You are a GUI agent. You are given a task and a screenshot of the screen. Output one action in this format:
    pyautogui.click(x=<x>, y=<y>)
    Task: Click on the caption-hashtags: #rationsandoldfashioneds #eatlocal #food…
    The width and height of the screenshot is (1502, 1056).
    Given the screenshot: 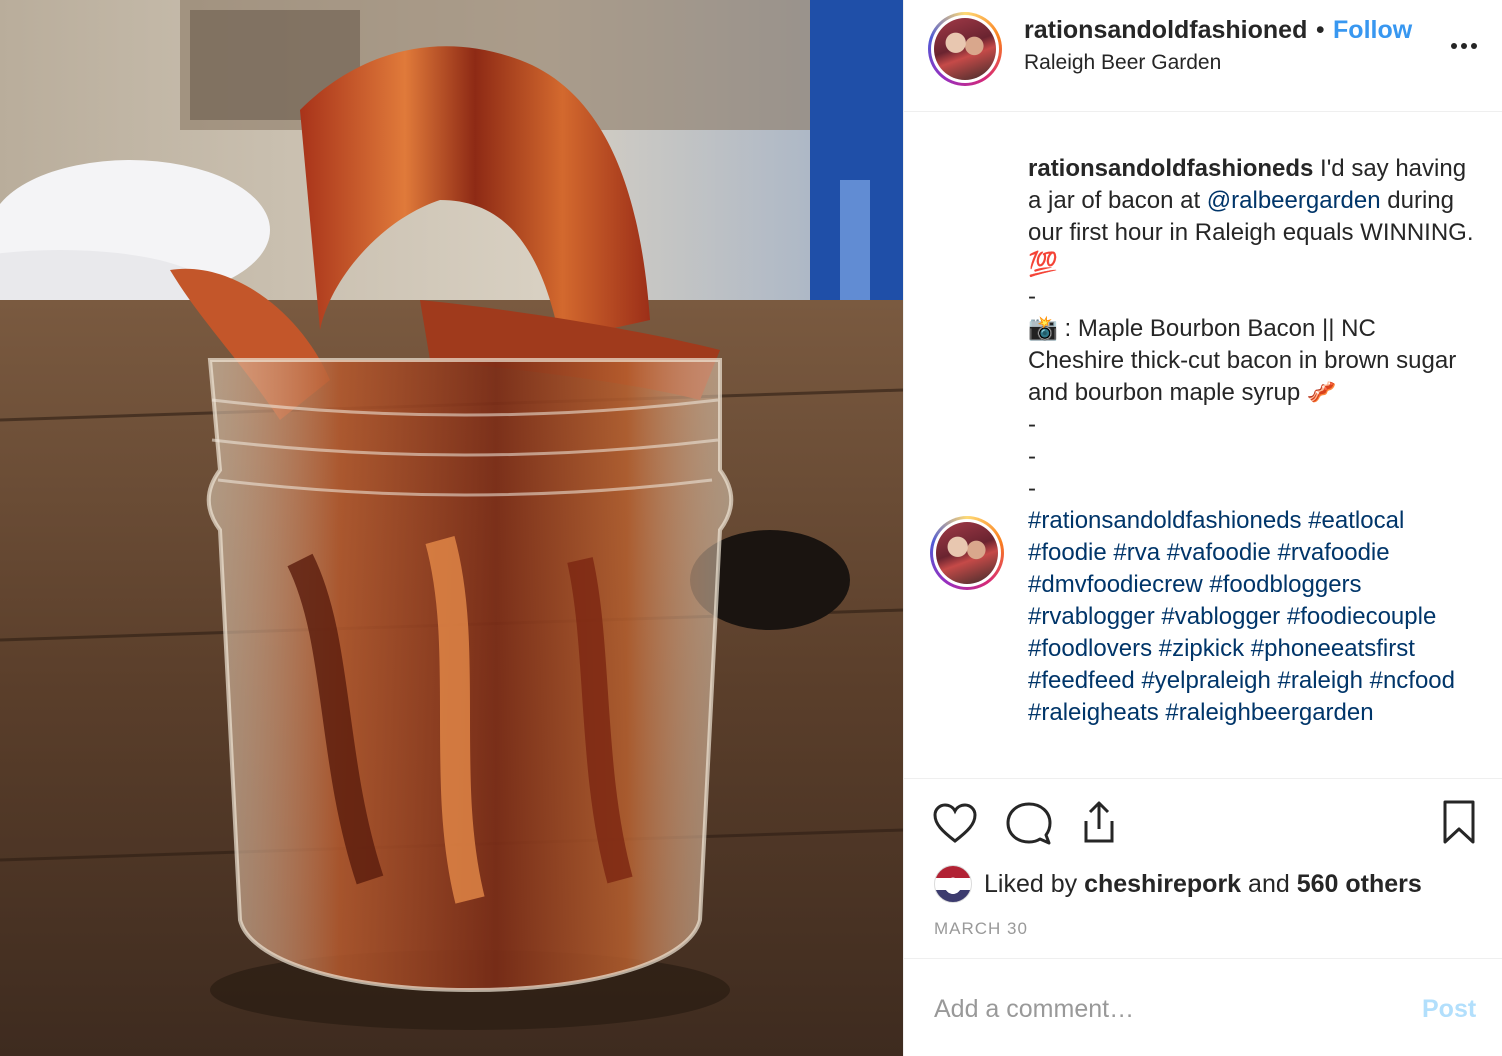 What is the action you would take?
    pyautogui.click(x=1253, y=617)
    